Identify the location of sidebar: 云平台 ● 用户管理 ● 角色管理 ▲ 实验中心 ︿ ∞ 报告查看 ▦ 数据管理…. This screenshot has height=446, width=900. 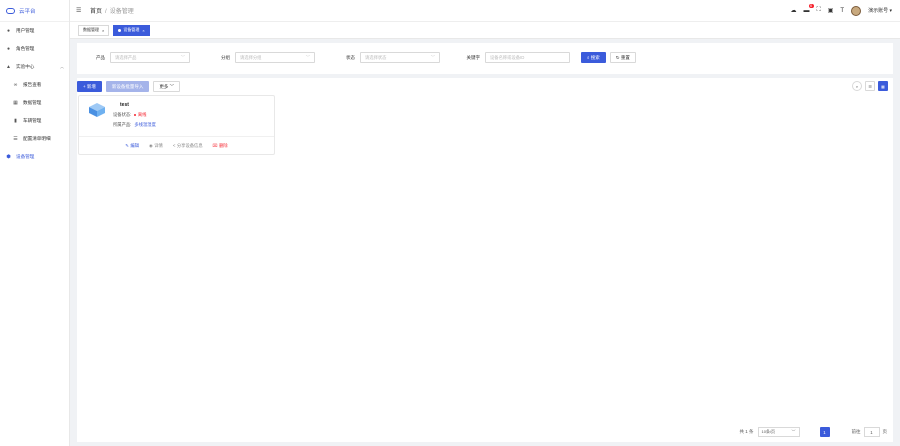
(35, 223).